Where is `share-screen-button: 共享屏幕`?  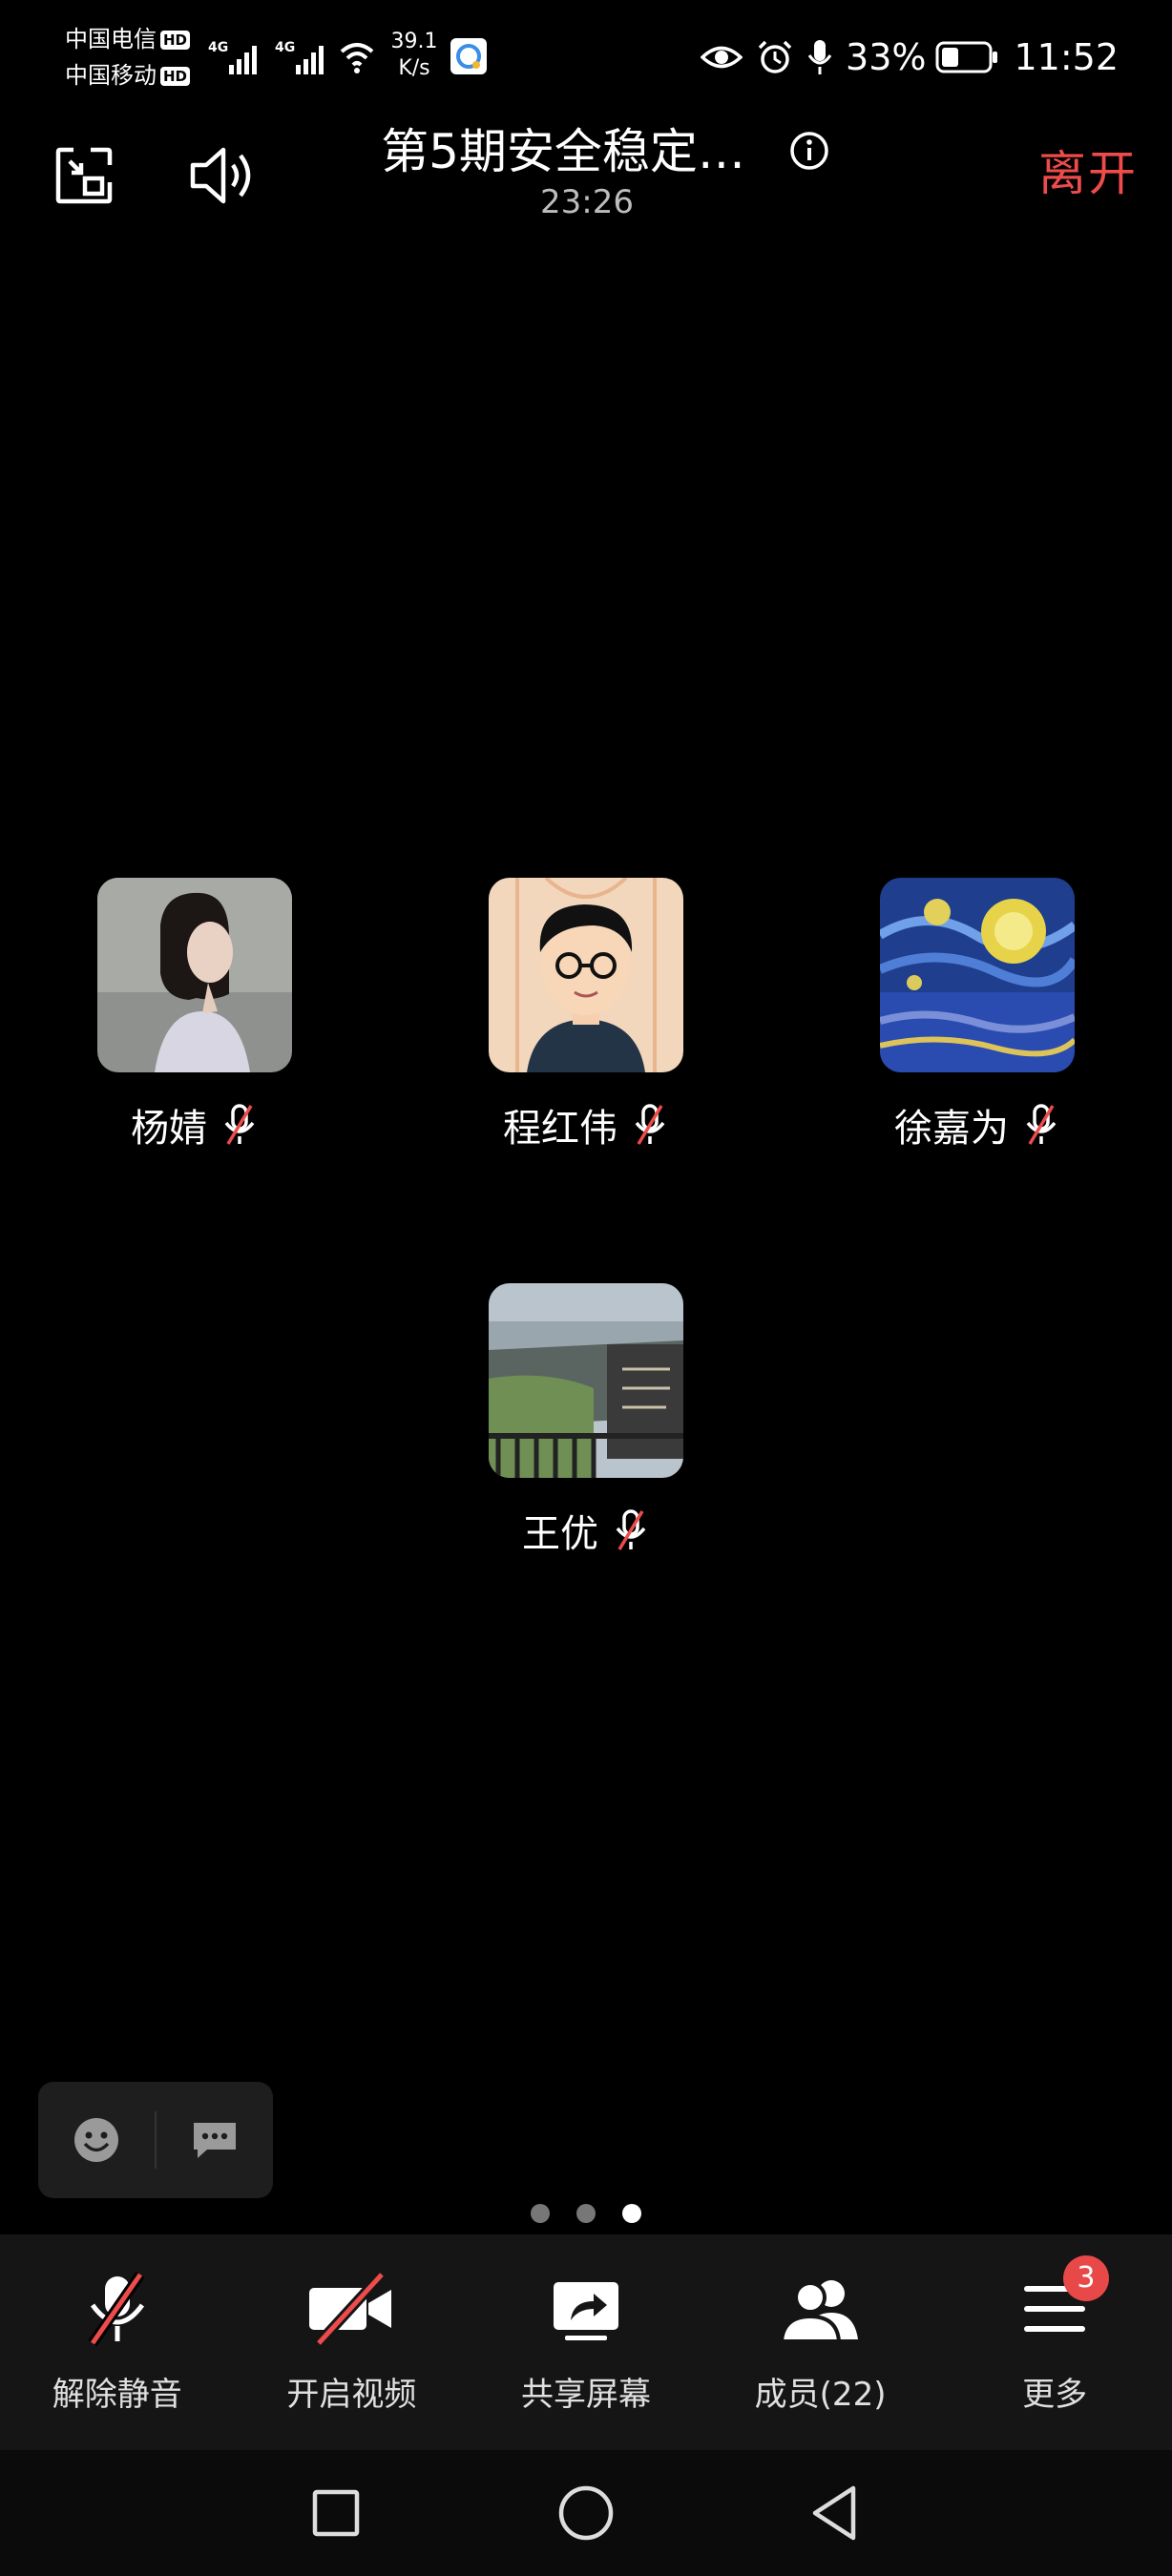
share-screen-button: 共享屏幕 is located at coordinates (586, 2342).